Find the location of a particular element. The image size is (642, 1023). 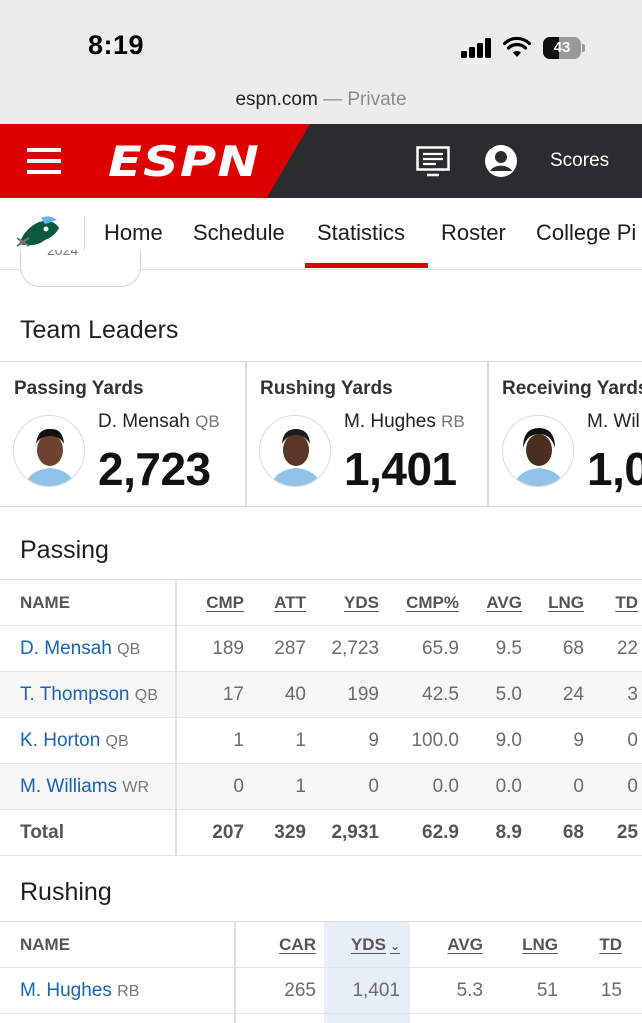

stat-cell: 24 is located at coordinates (561, 694).